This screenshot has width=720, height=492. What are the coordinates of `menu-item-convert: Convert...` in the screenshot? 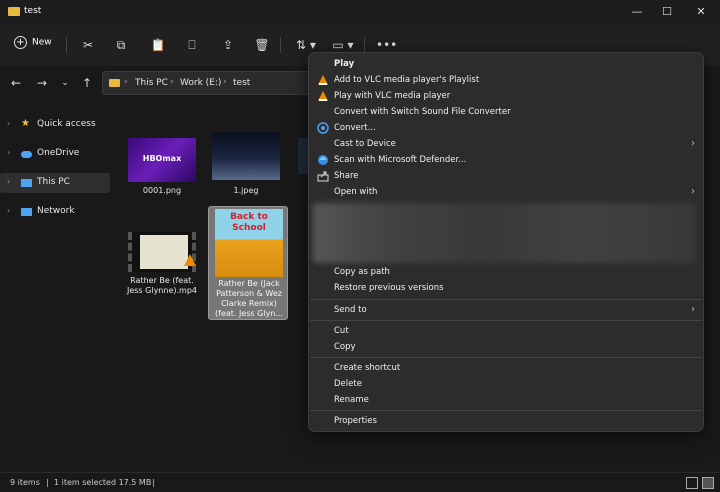 It's located at (506, 128).